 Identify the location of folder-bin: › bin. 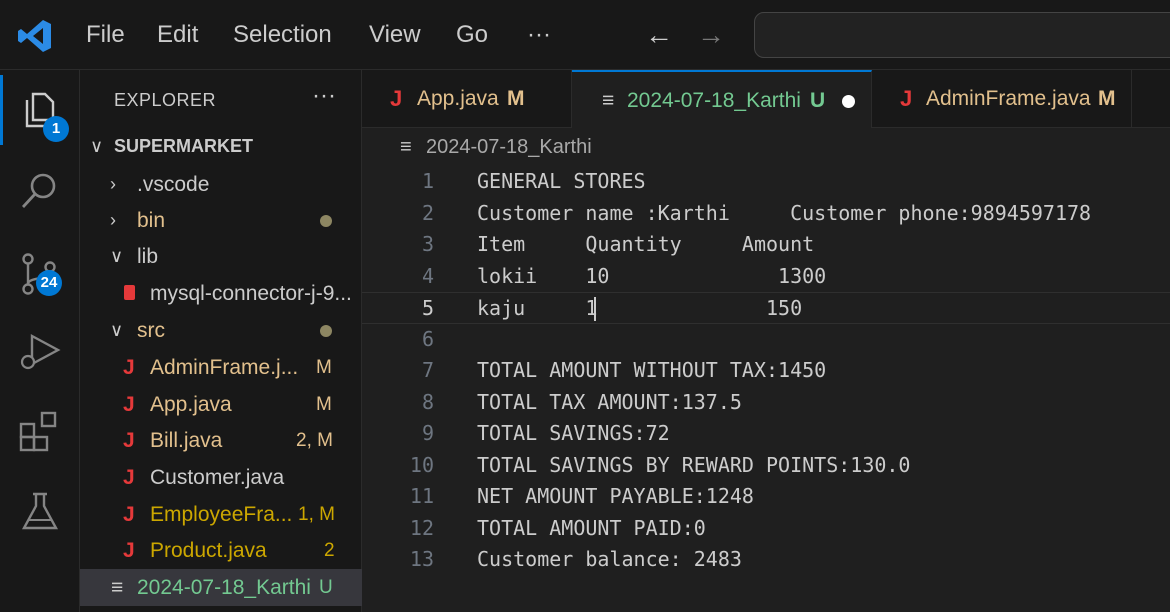
(221, 220).